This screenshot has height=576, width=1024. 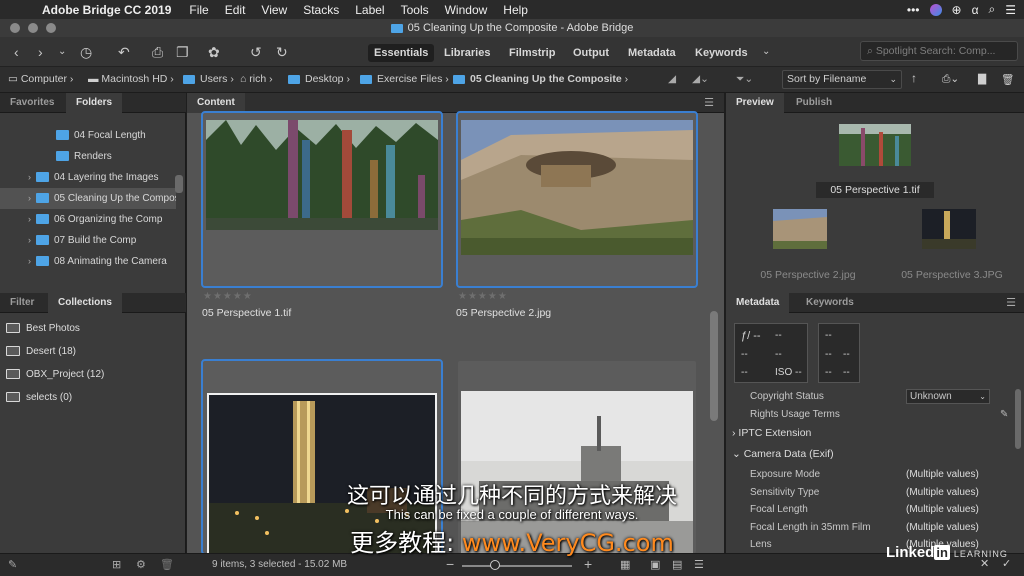 What do you see at coordinates (85, 303) in the screenshot?
I see `tab-collections: Collections` at bounding box center [85, 303].